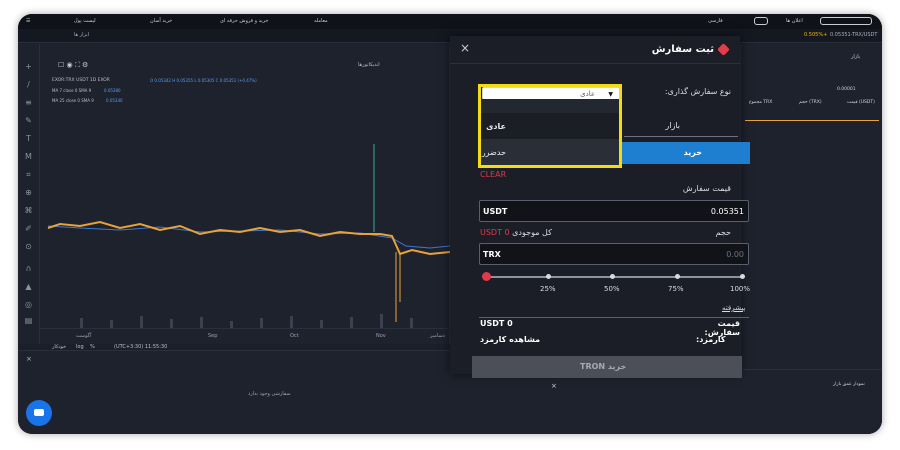 The image size is (900, 450). I want to click on summary-price-value: USDT 0, so click(496, 323).